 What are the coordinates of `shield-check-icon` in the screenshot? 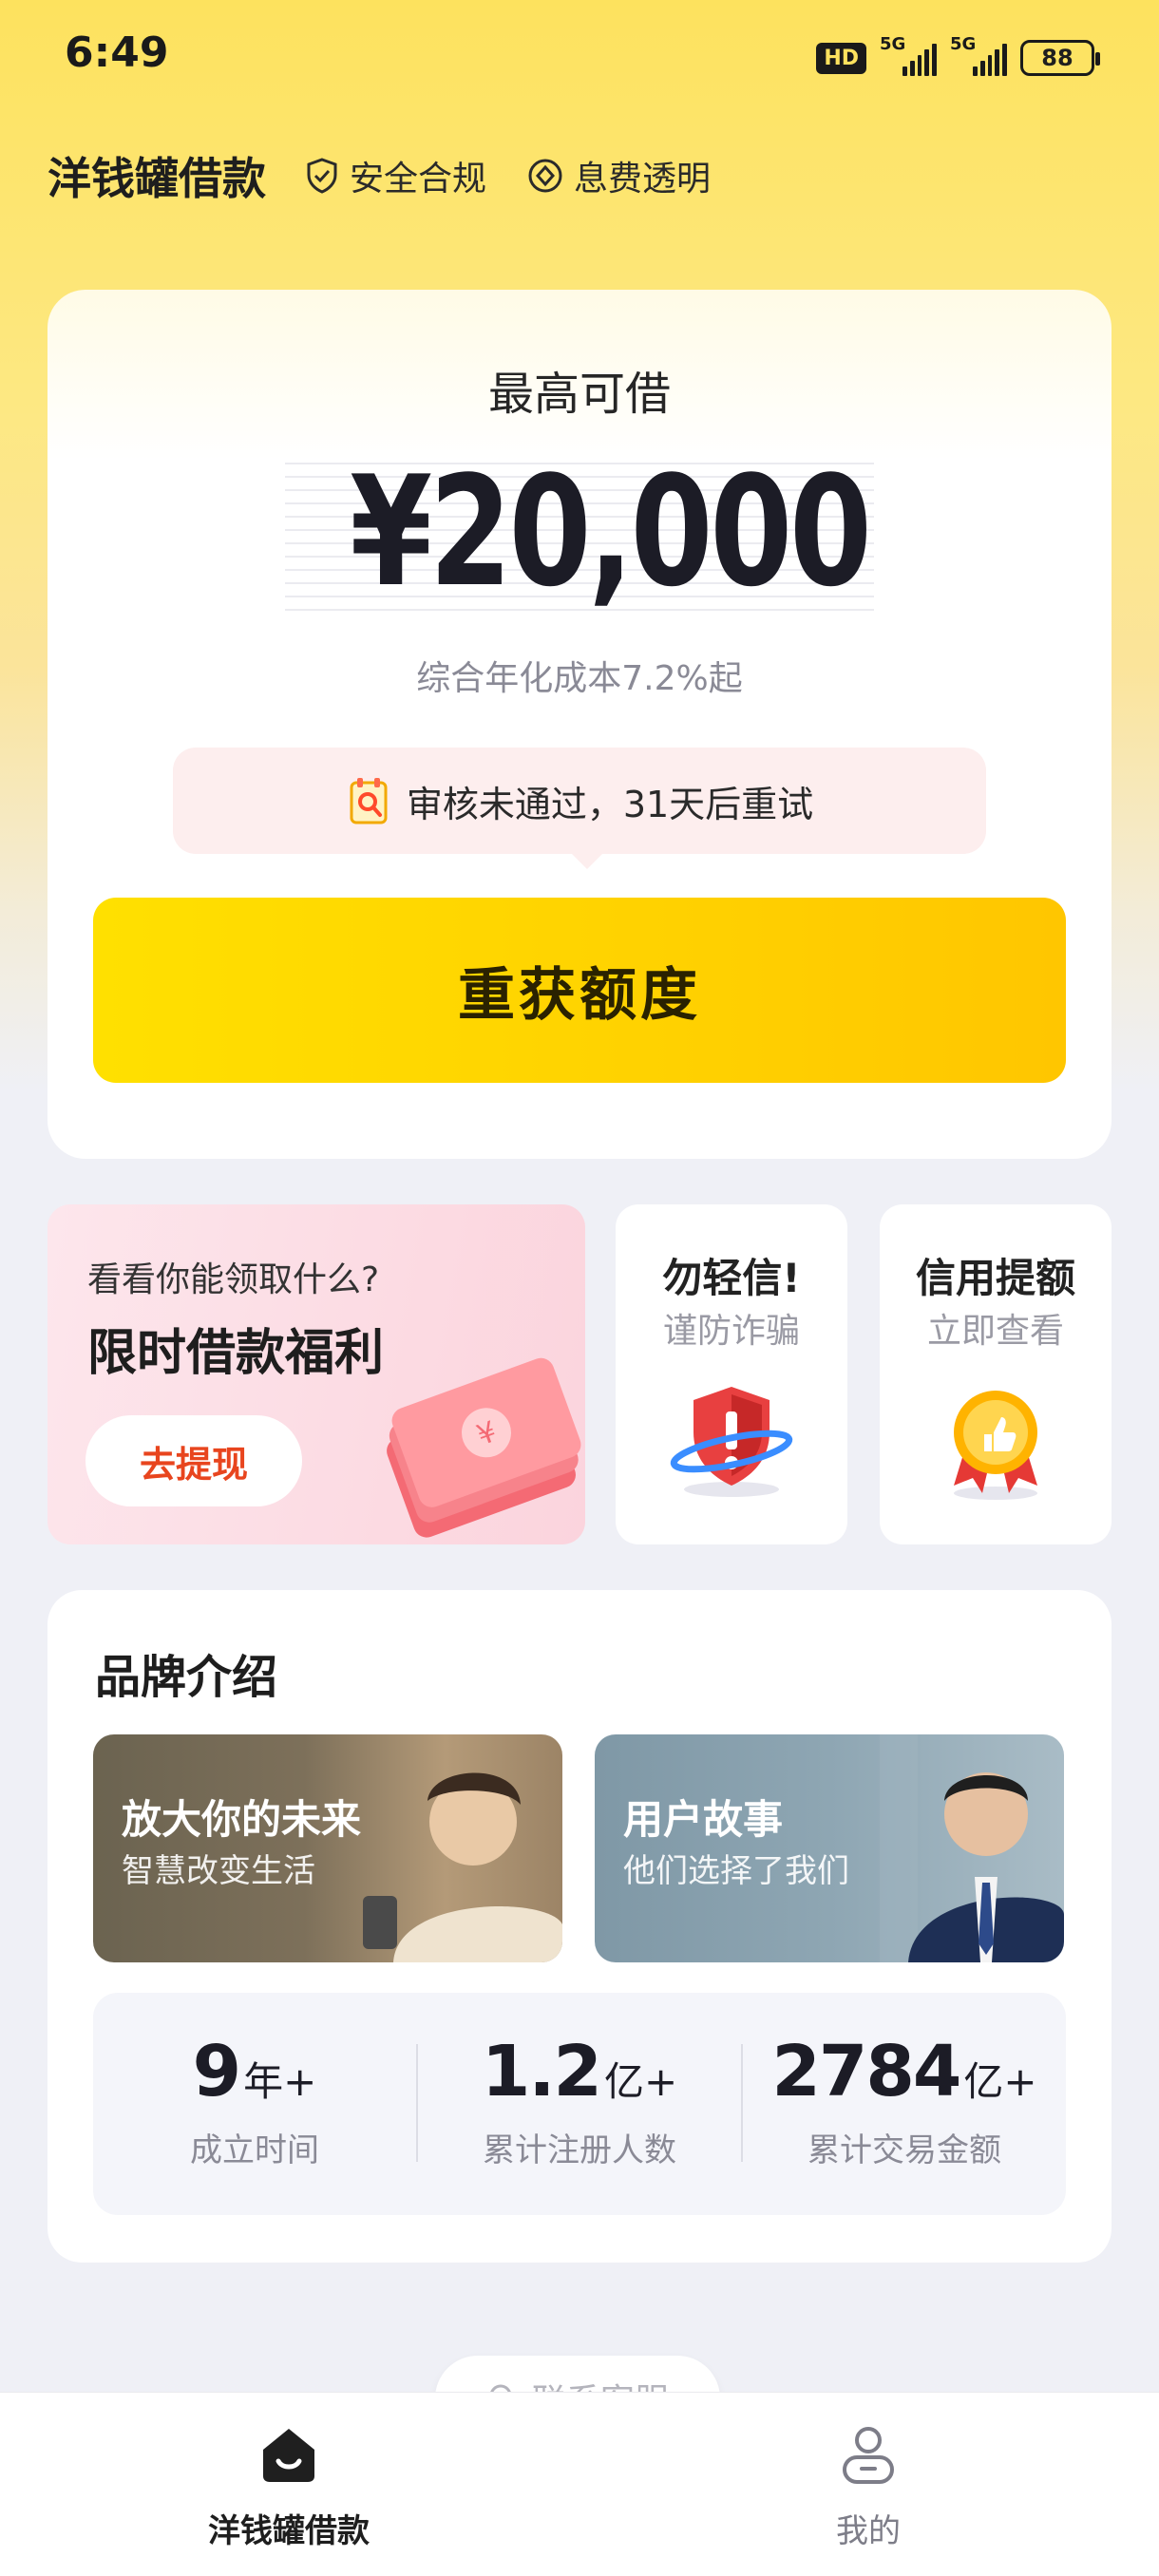 It's located at (322, 176).